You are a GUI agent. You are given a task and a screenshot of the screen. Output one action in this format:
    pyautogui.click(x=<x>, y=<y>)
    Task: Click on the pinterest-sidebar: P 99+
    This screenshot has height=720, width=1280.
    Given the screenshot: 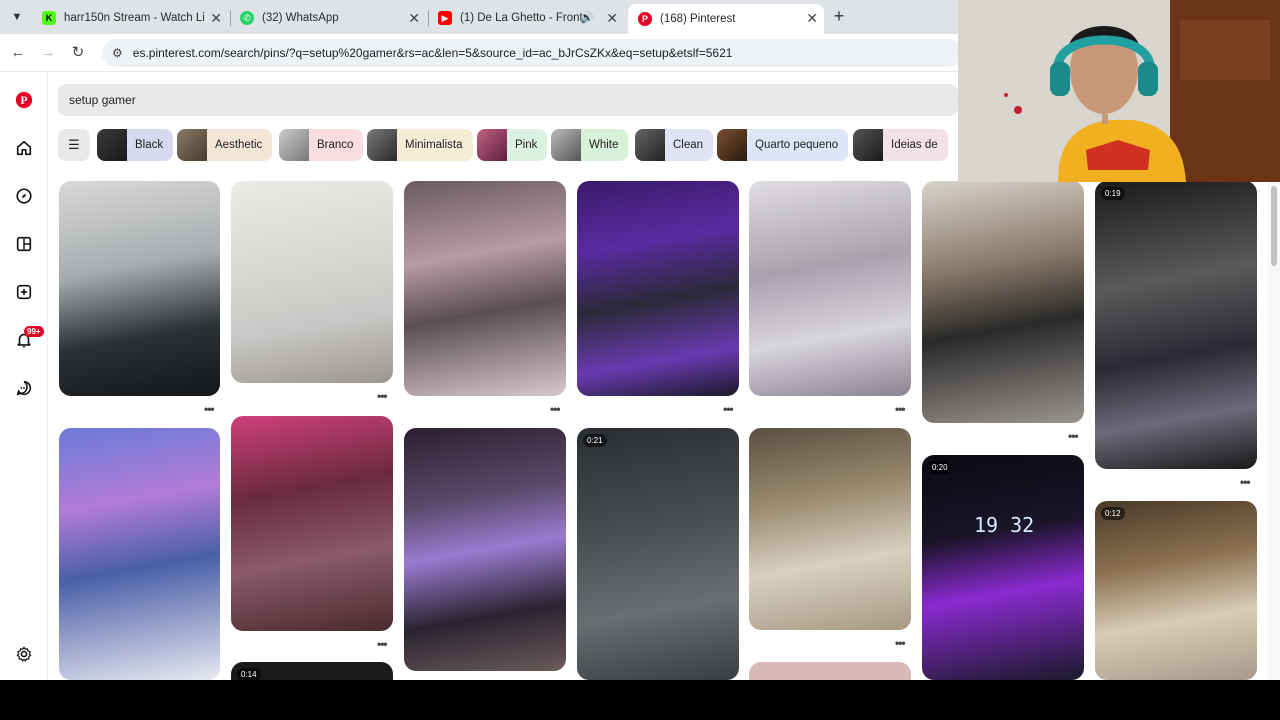 What is the action you would take?
    pyautogui.click(x=24, y=376)
    